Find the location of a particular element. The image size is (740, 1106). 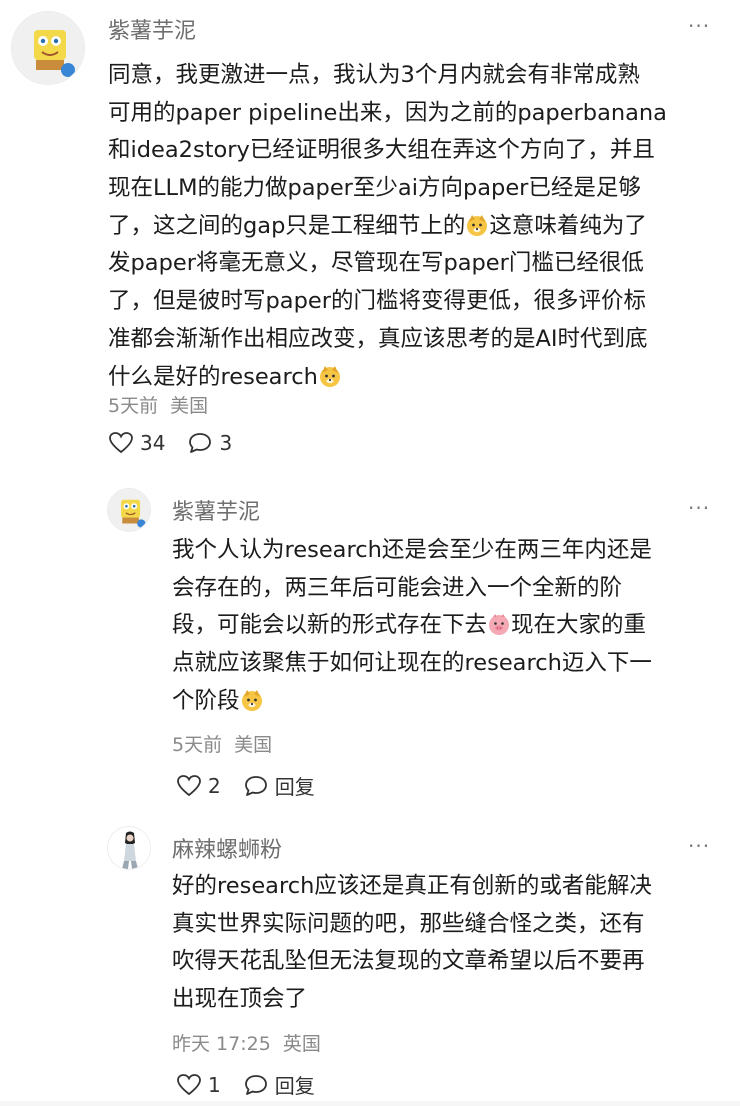

text-line: 和idea2story已经证明很多大组在弄这个方向了，并且 is located at coordinates (381, 150).